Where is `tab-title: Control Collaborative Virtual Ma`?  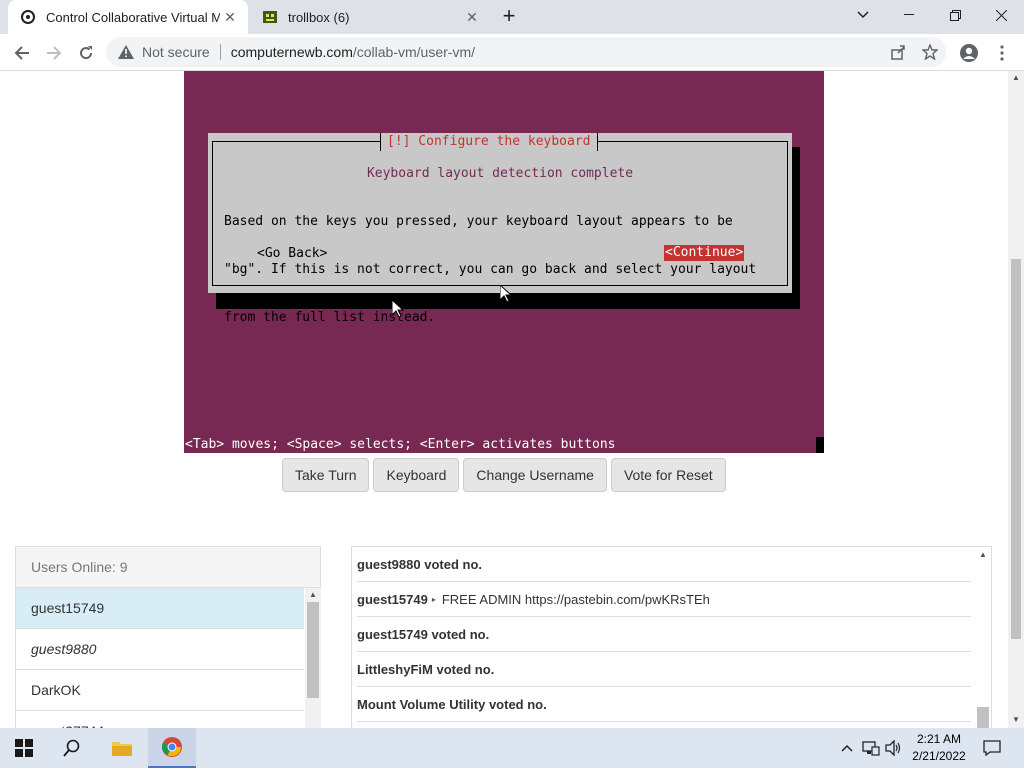
tab-title: Control Collaborative Virtual Ma is located at coordinates (133, 17).